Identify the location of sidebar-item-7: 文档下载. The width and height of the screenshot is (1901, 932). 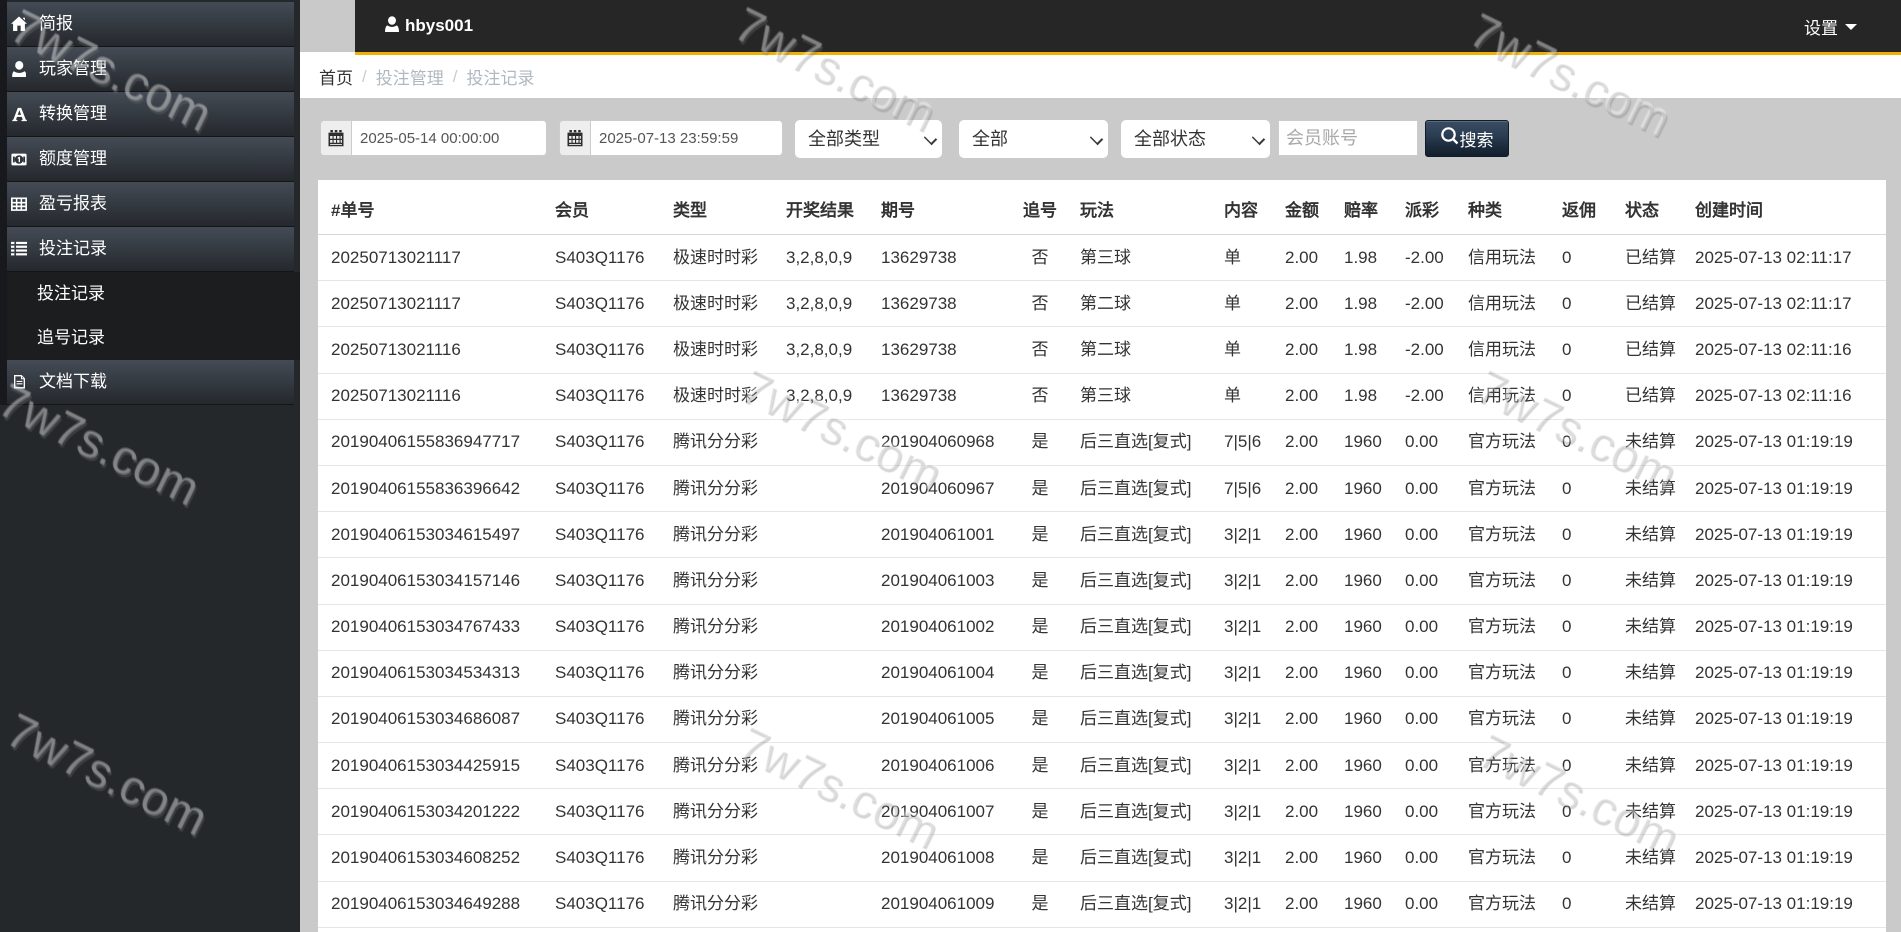
(150, 382).